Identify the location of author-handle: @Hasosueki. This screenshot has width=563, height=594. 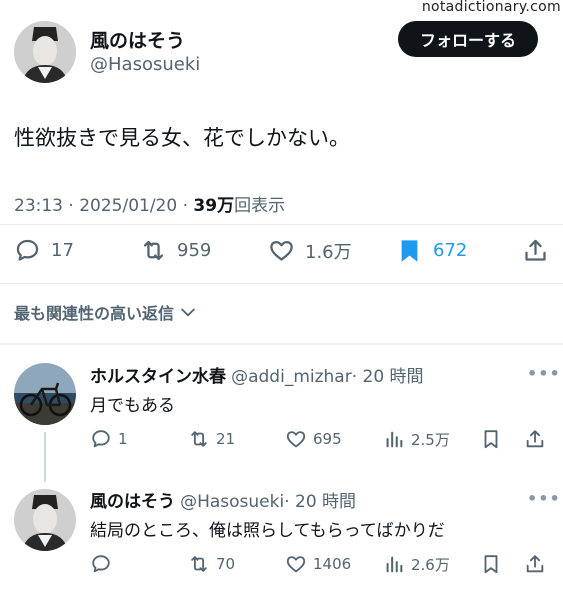
(145, 64).